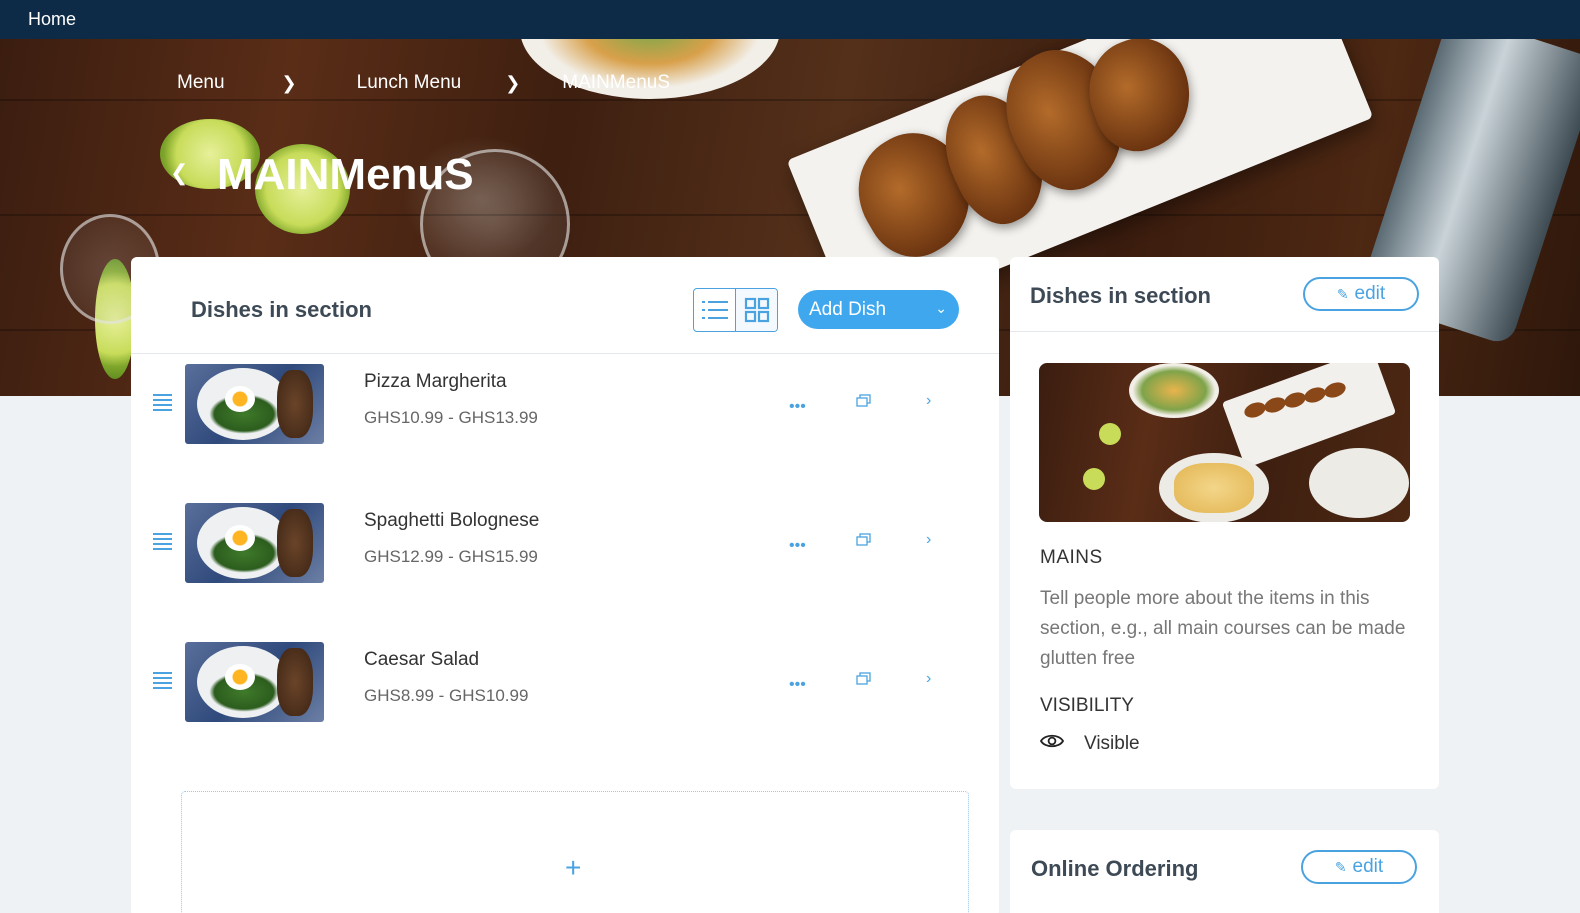  Describe the element at coordinates (179, 173) in the screenshot. I see `back-chevron-icon: ❮` at that location.